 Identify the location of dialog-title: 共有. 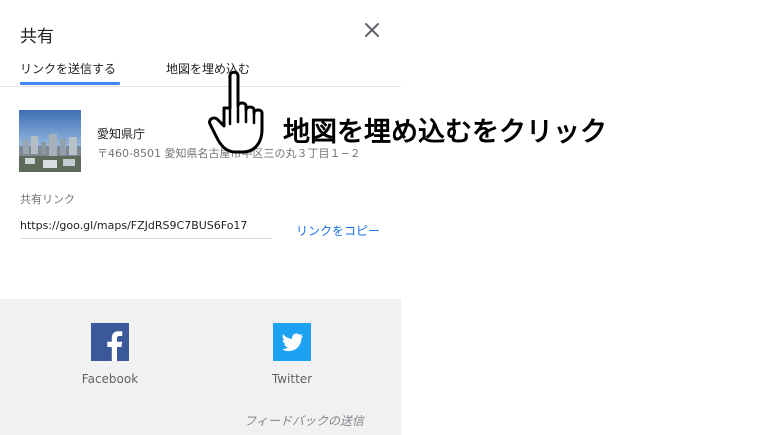
(37, 37).